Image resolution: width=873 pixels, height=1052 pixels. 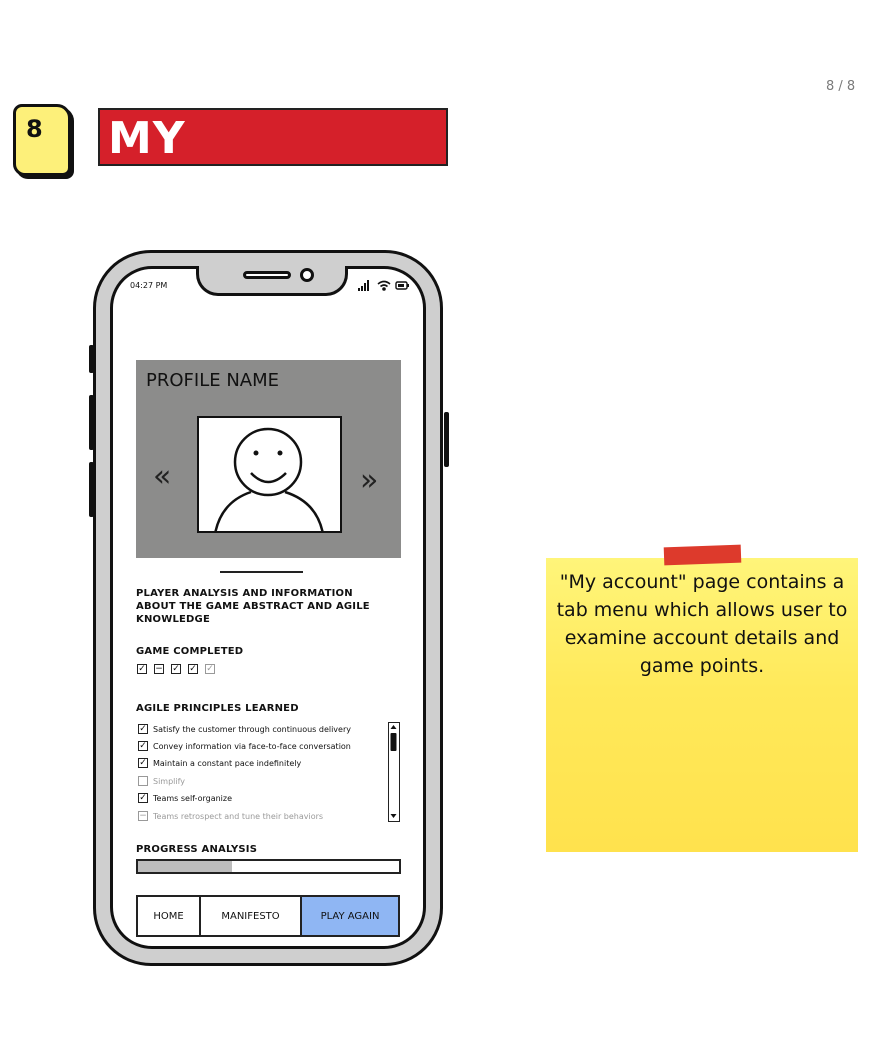 What do you see at coordinates (143, 816) in the screenshot?
I see `checkbox-indeterminate-icon: −` at bounding box center [143, 816].